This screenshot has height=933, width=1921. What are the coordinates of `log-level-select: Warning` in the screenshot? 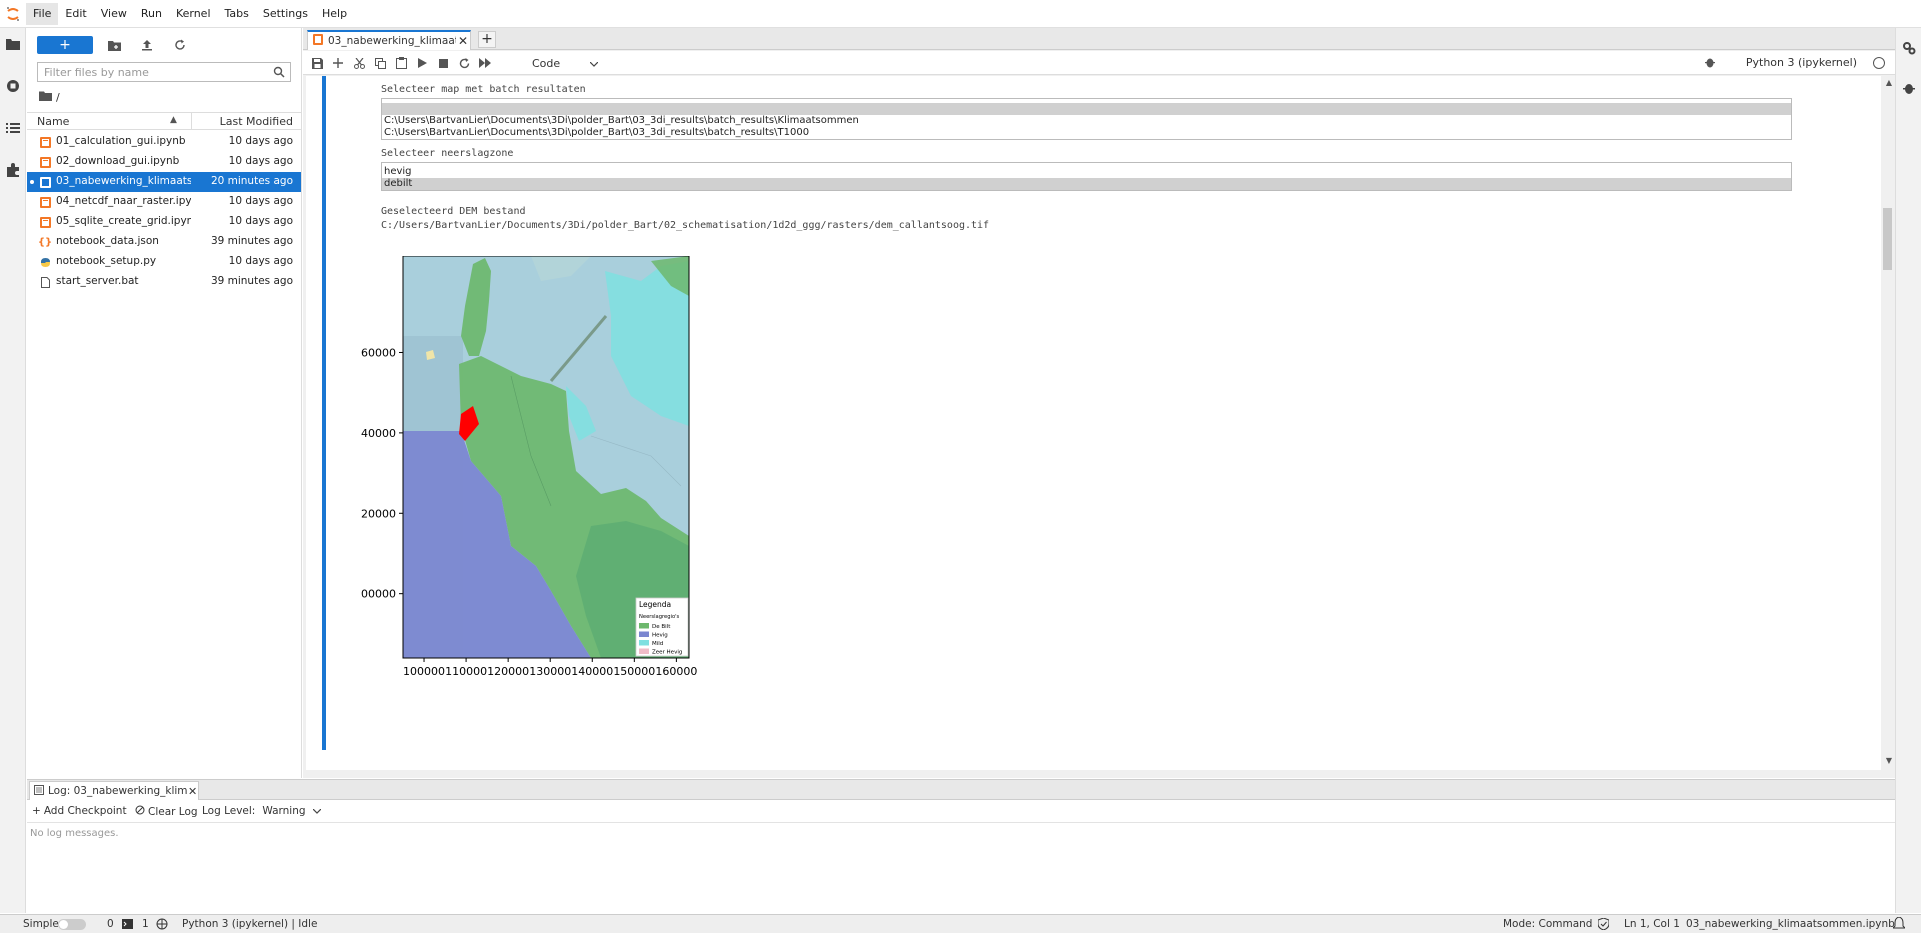 It's located at (283, 811).